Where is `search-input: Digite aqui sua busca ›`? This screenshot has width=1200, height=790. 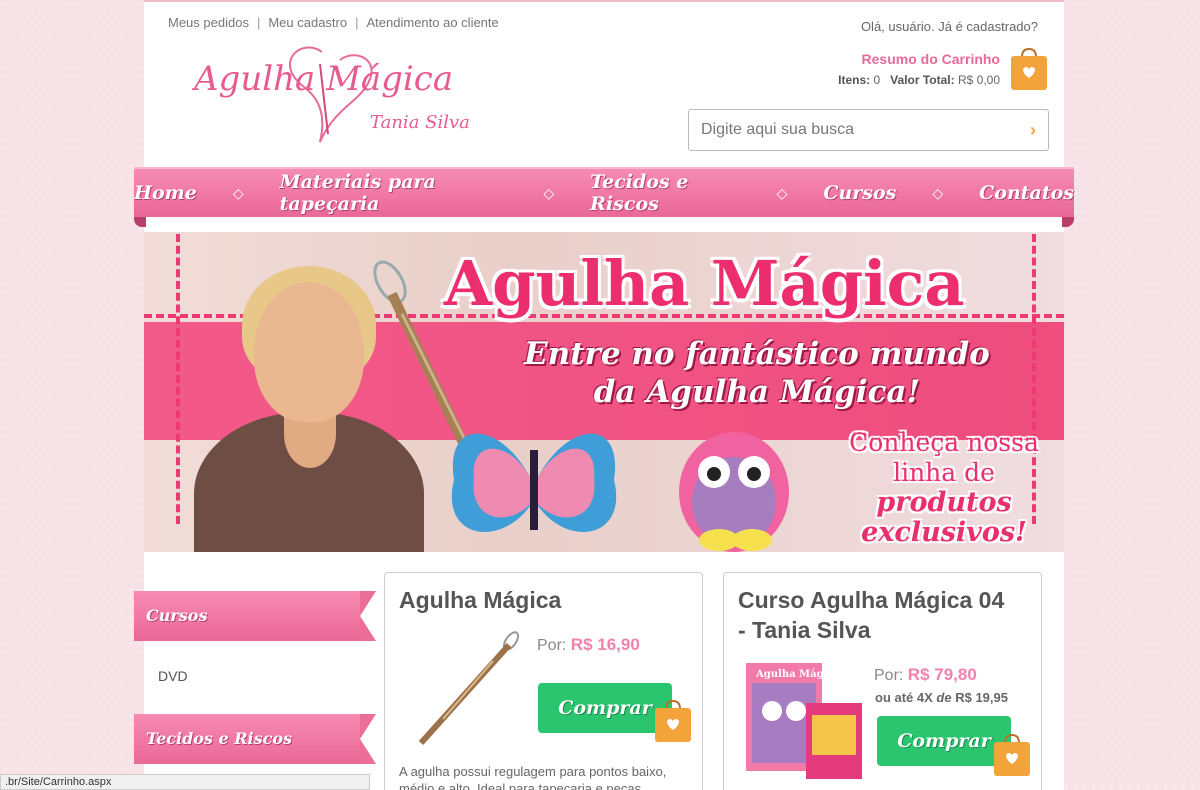
search-input: Digite aqui sua busca › is located at coordinates (868, 130).